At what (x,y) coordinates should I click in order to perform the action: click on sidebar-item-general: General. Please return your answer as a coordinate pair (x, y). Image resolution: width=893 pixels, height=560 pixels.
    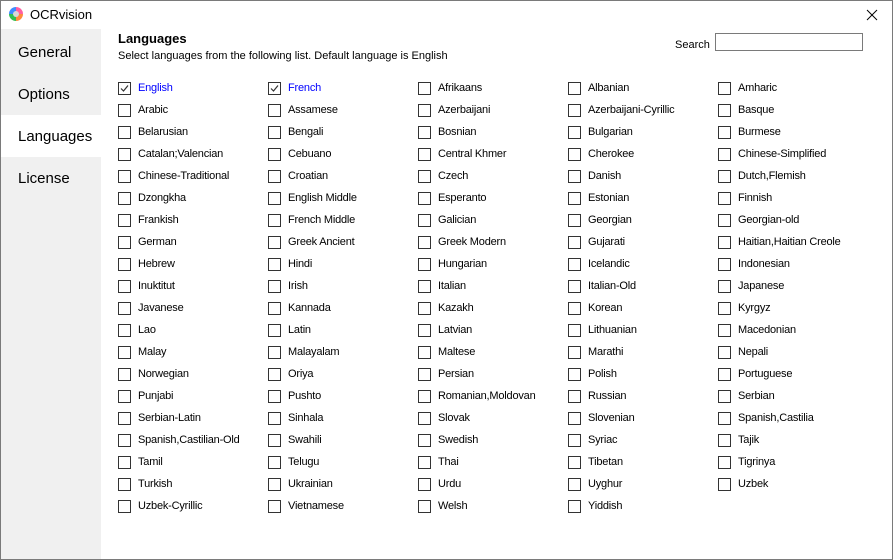
    Looking at the image, I should click on (51, 52).